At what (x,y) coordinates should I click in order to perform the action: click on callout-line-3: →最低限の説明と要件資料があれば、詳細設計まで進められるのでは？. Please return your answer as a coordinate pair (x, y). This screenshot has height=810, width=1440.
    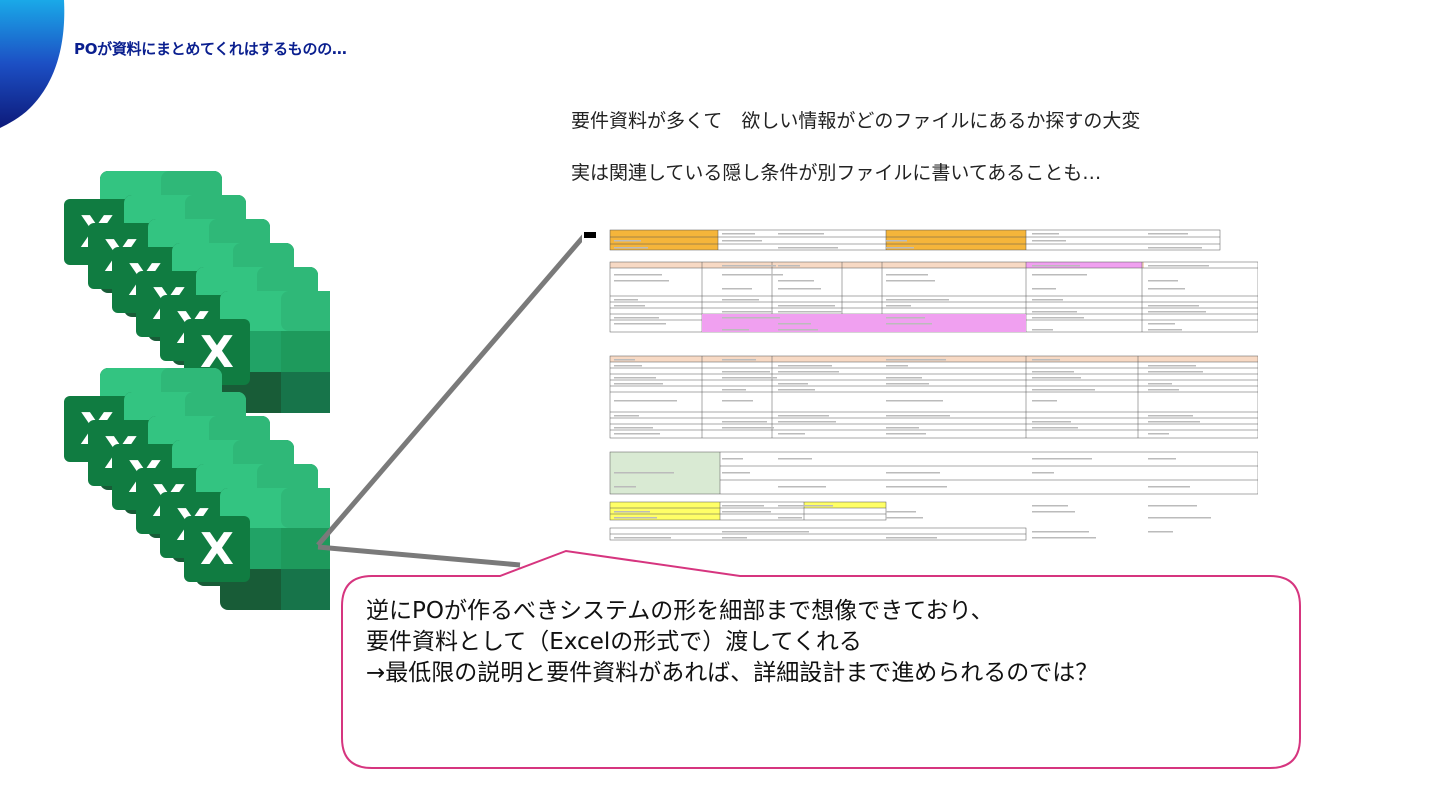
    Looking at the image, I should click on (732, 673).